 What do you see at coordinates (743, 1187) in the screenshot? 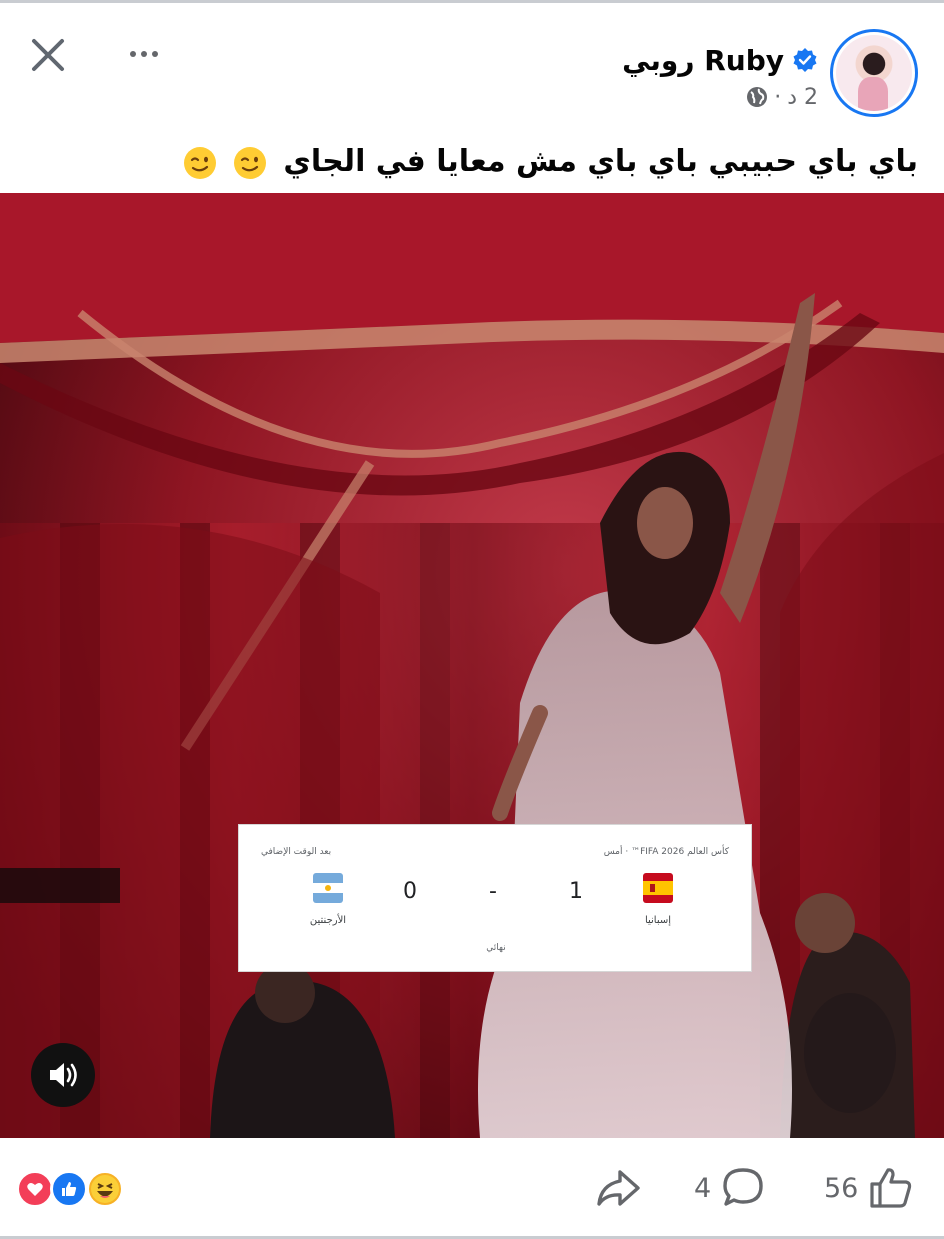
I see `comment-icon` at bounding box center [743, 1187].